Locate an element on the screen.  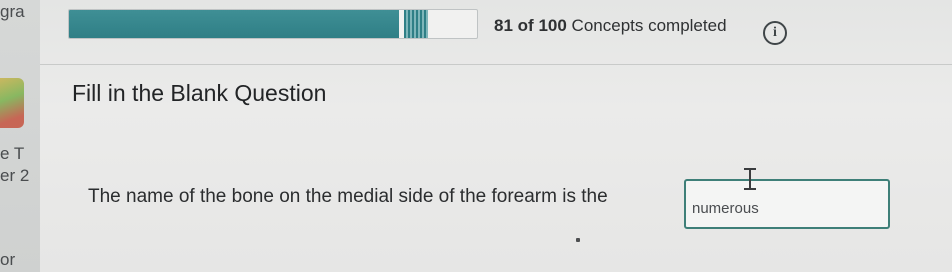
info-icon: i is located at coordinates (775, 33).